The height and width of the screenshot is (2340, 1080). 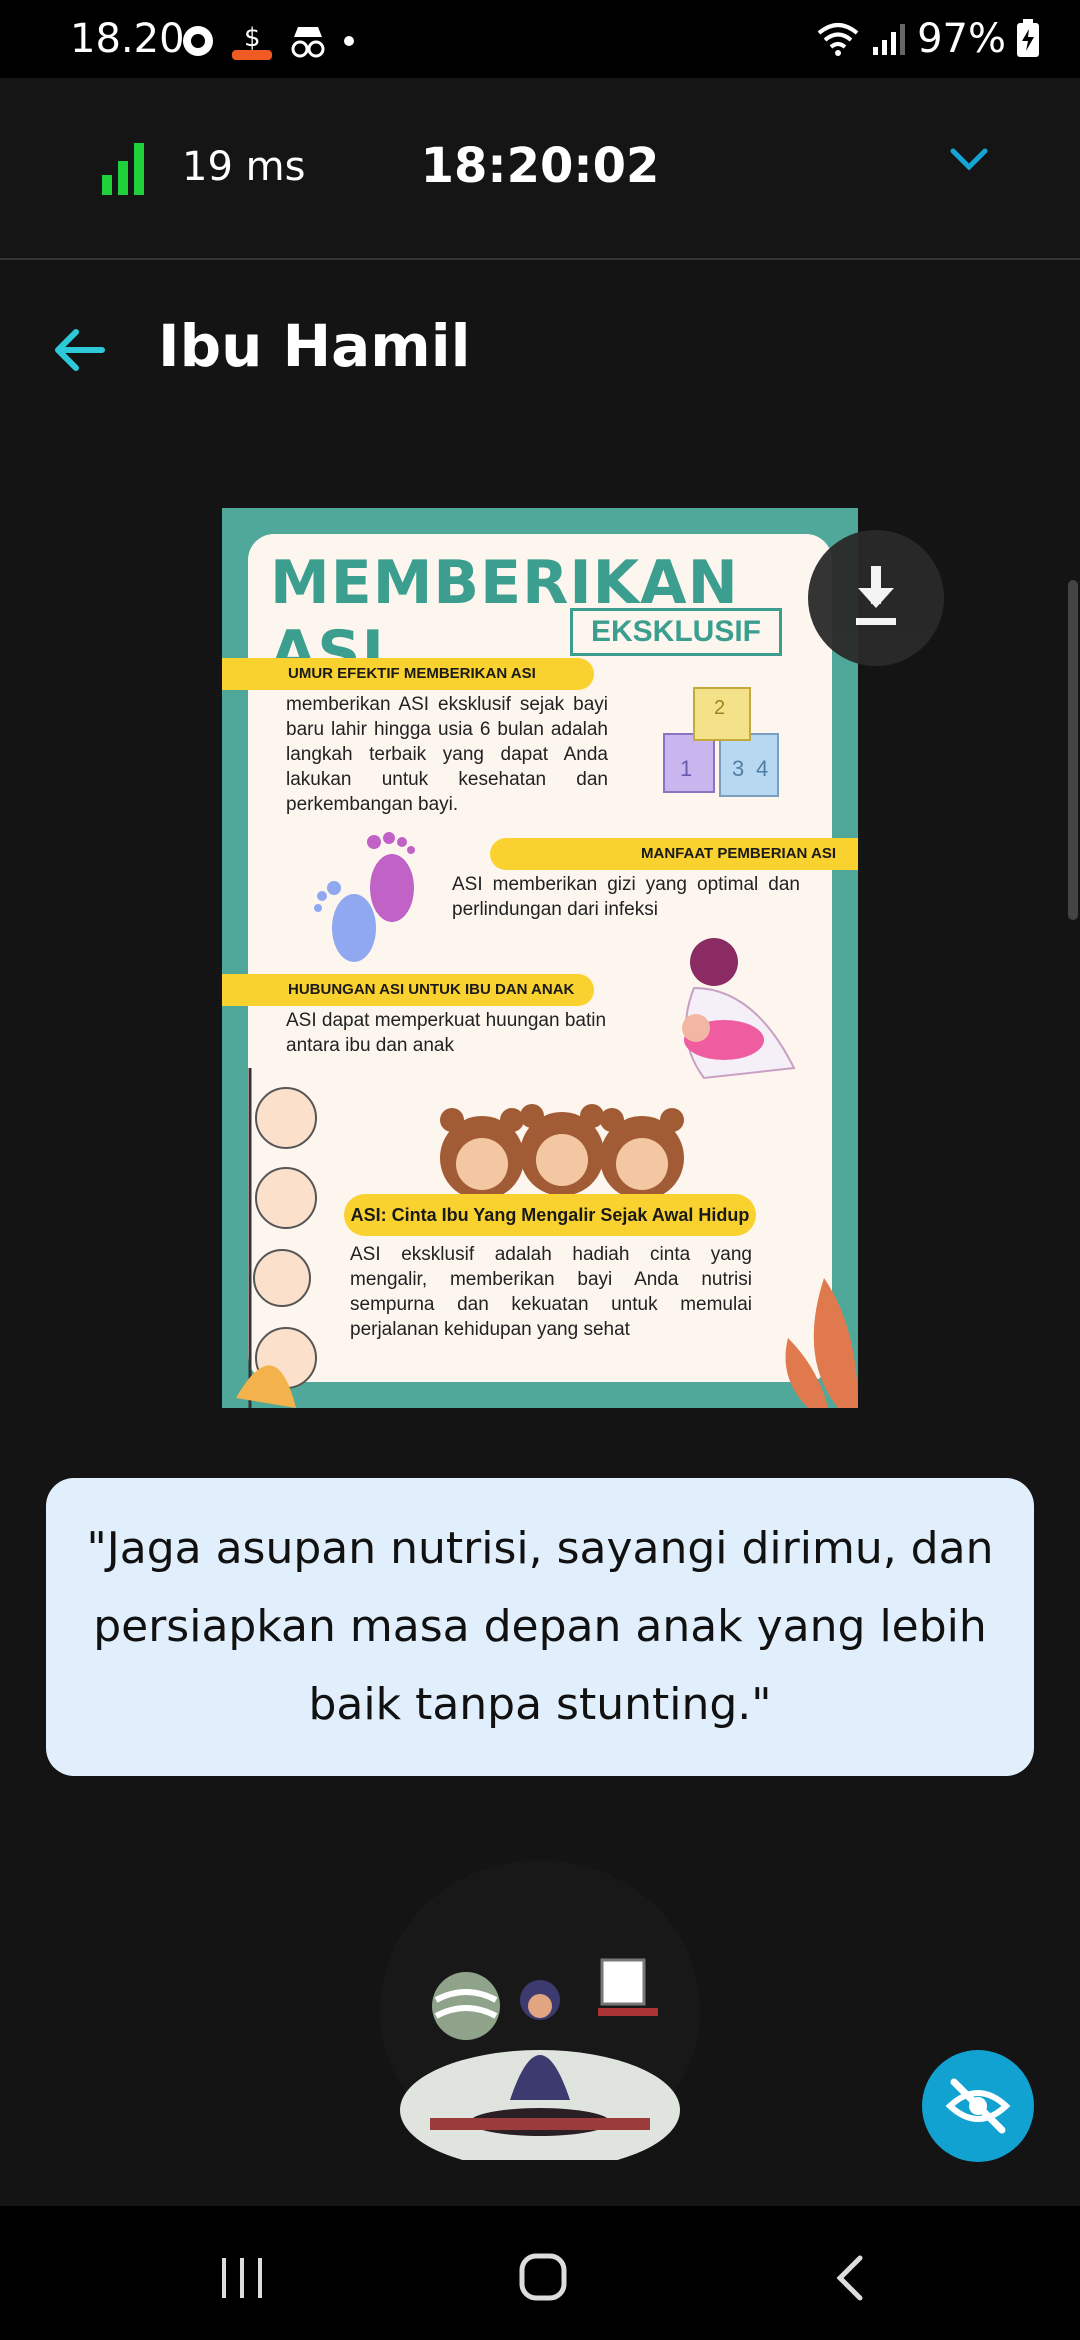 What do you see at coordinates (674, 854) in the screenshot?
I see `poster-section2-heading: MANFAAT PEMBERIAN ASI` at bounding box center [674, 854].